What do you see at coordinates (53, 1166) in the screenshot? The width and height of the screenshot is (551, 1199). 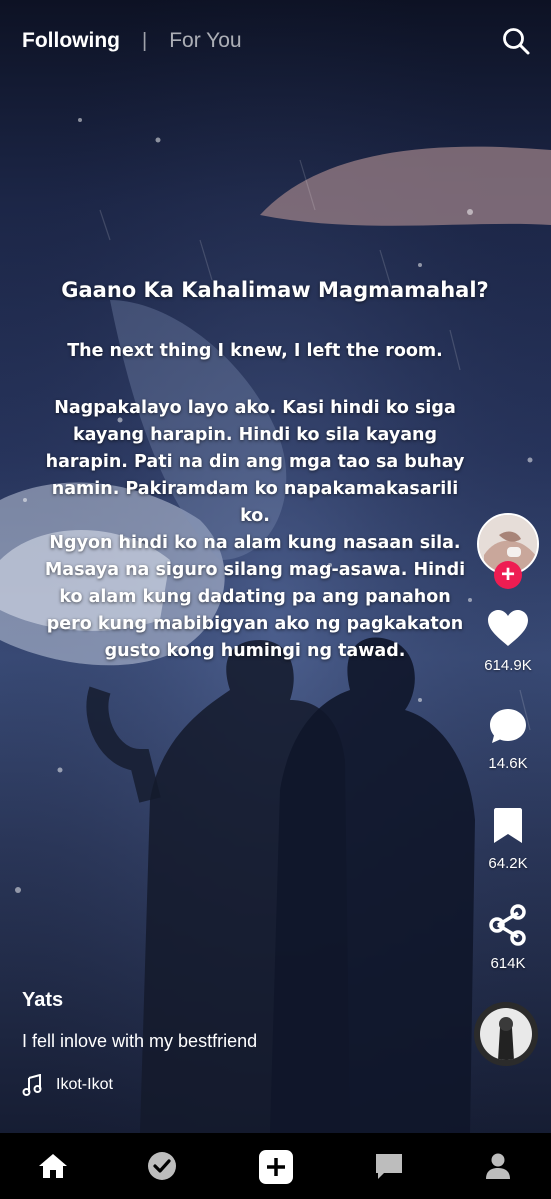 I see `home-icon` at bounding box center [53, 1166].